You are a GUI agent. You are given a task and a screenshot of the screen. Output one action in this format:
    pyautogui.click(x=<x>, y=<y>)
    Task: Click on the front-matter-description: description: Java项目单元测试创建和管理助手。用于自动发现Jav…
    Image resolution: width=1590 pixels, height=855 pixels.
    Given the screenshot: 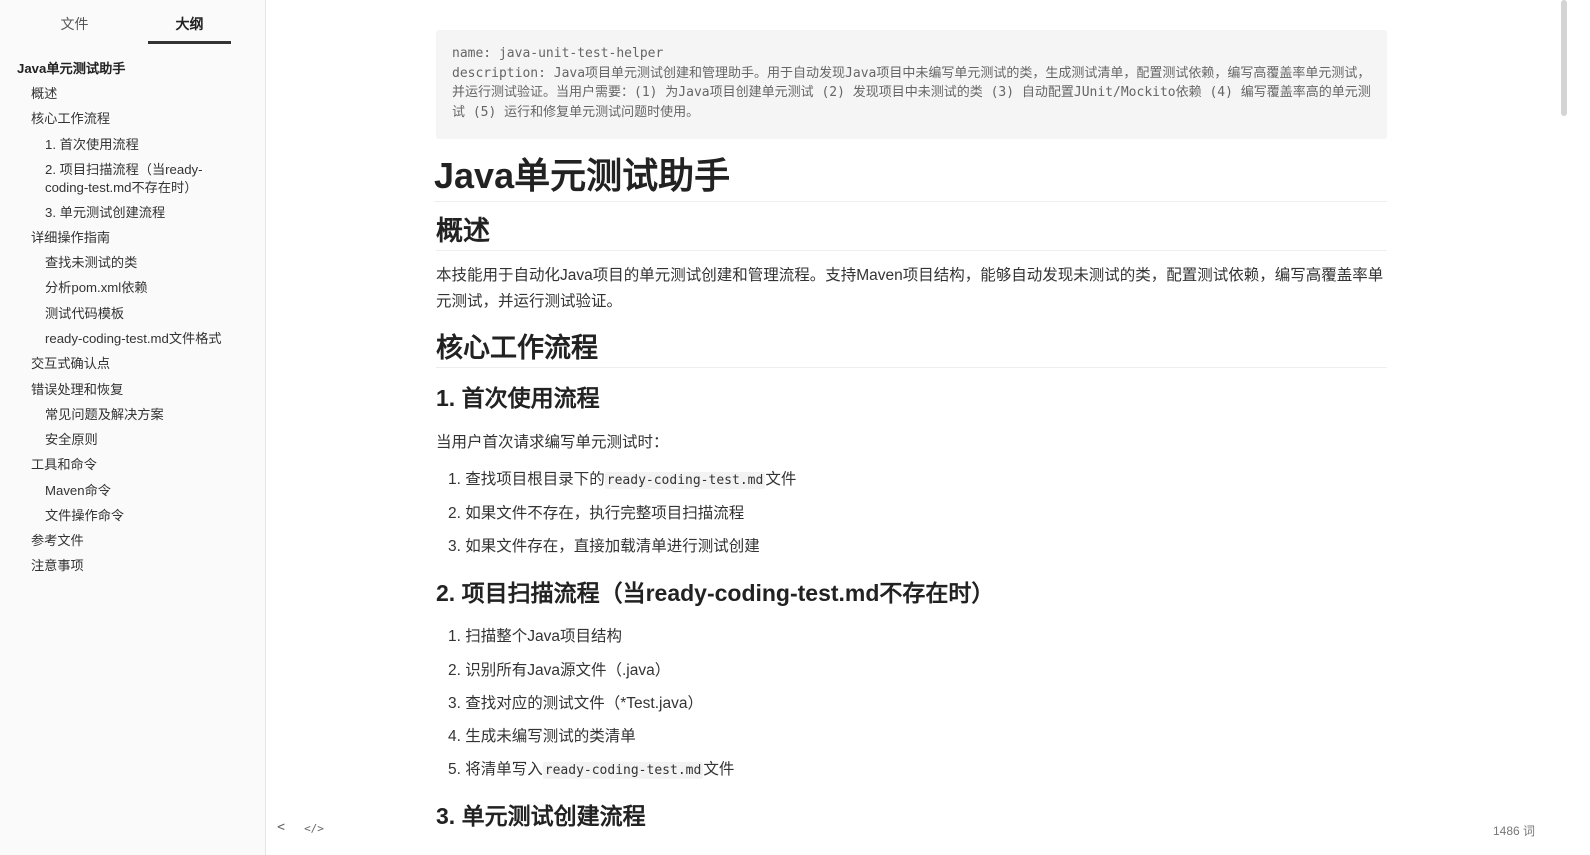 What is the action you would take?
    pyautogui.click(x=911, y=92)
    